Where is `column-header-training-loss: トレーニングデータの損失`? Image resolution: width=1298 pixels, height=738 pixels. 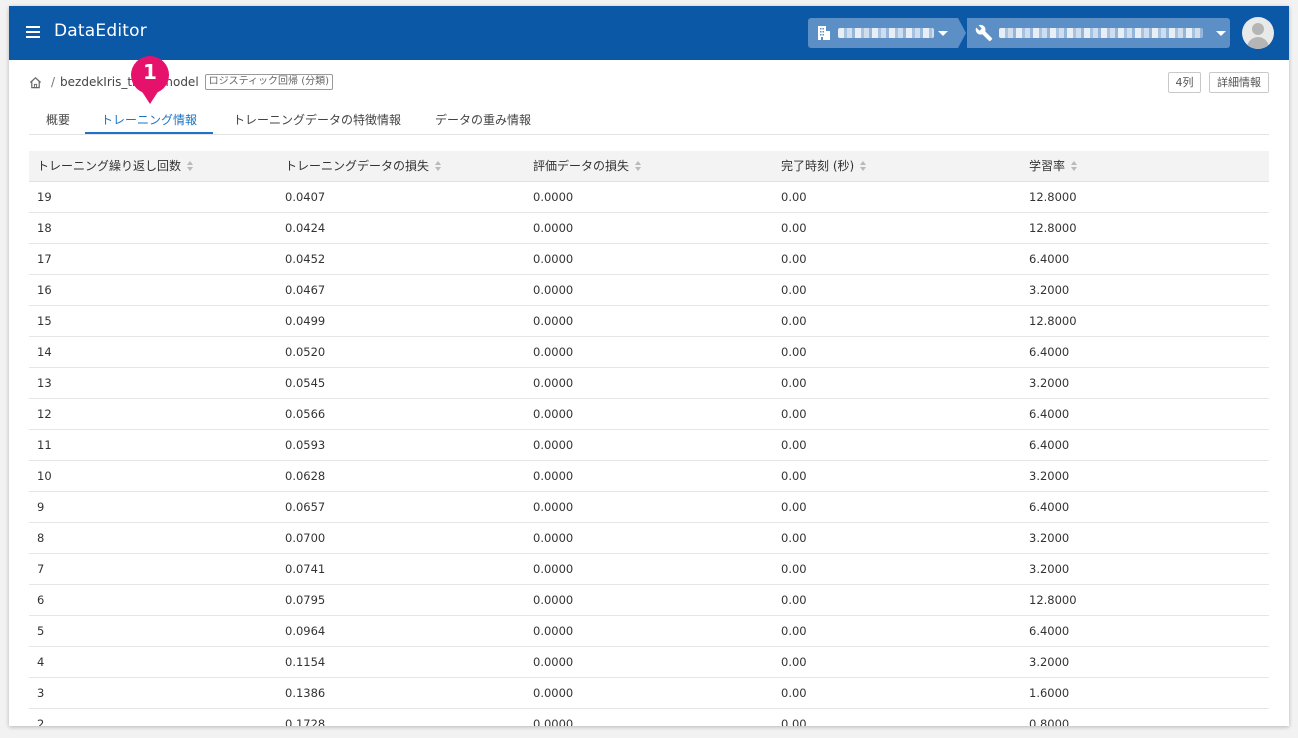
column-header-training-loss: トレーニングデータの損失 is located at coordinates (364, 166).